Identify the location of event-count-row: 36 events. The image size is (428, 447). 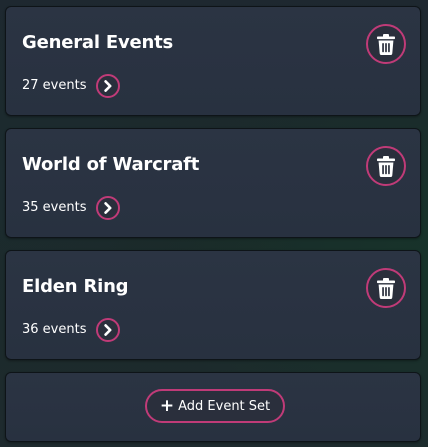
(71, 330).